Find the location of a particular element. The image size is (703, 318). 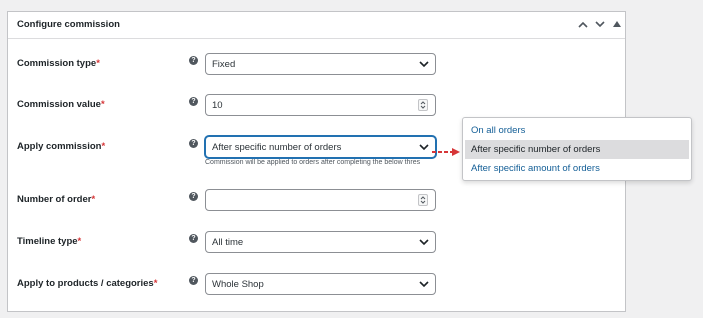

apply-commission-select: After specific number of orders is located at coordinates (320, 147).